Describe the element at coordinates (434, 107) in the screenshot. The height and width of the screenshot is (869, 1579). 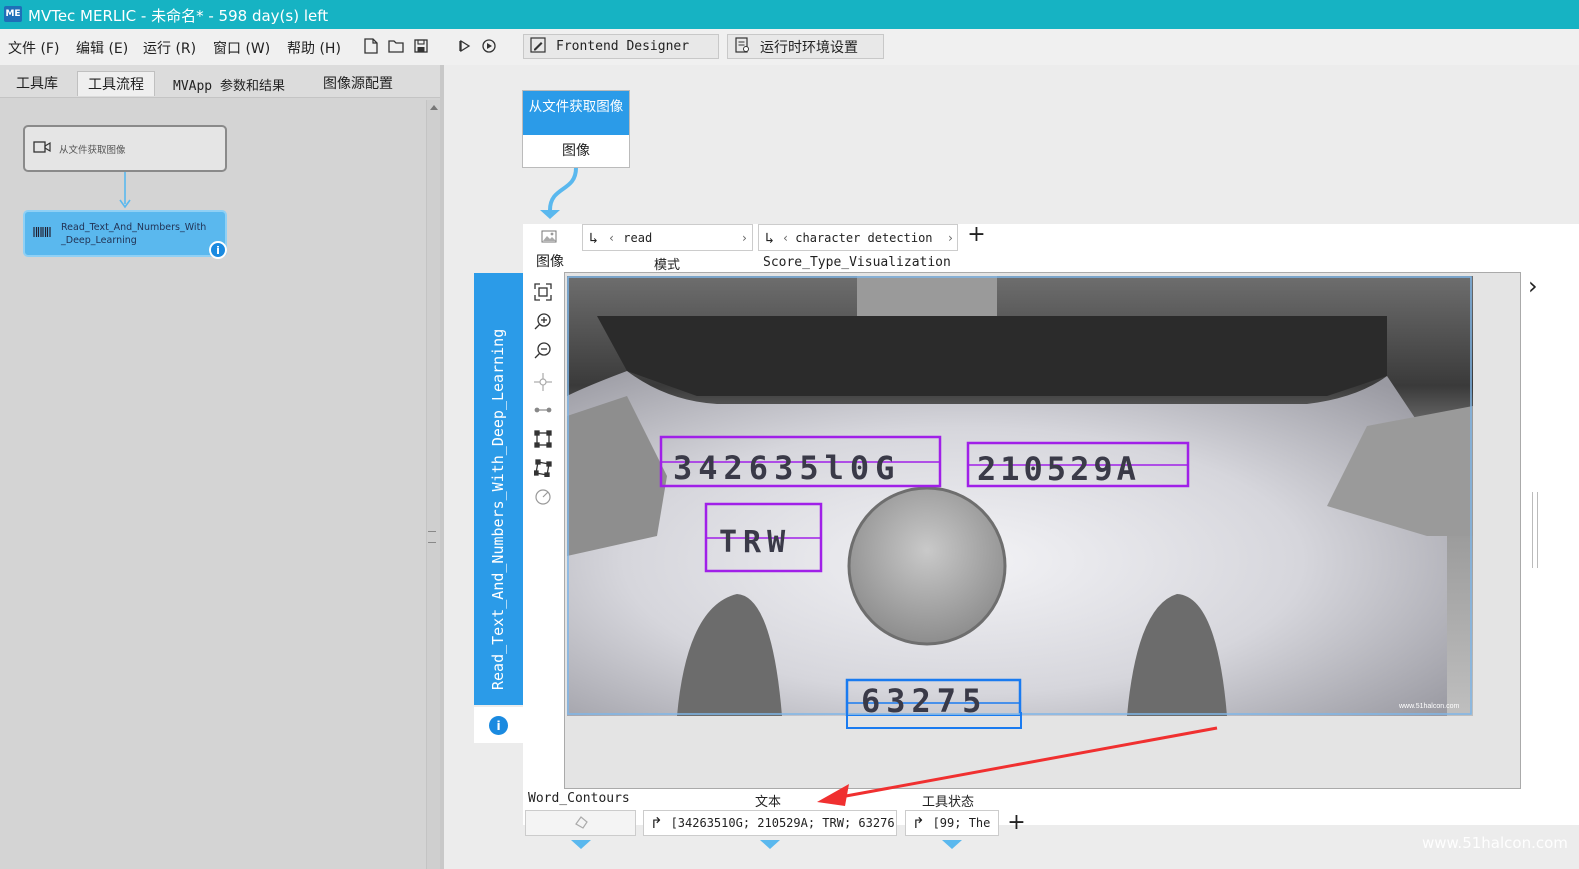
I see `scroll-up-arrow-icon` at that location.